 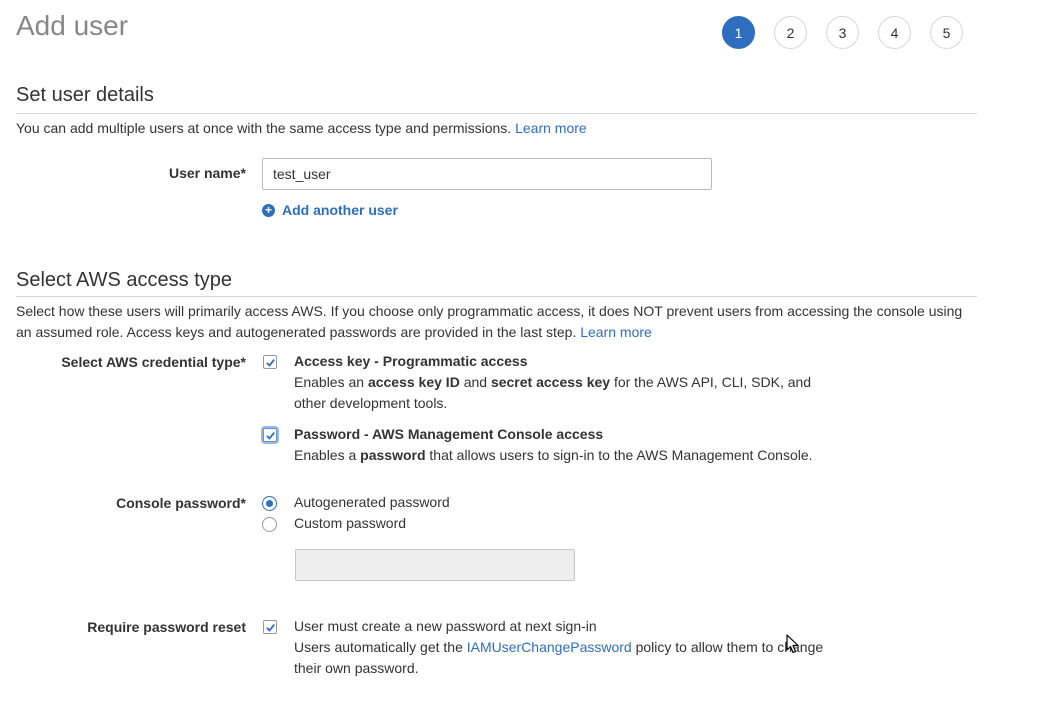 What do you see at coordinates (269, 524) in the screenshot?
I see `custom-password-radio` at bounding box center [269, 524].